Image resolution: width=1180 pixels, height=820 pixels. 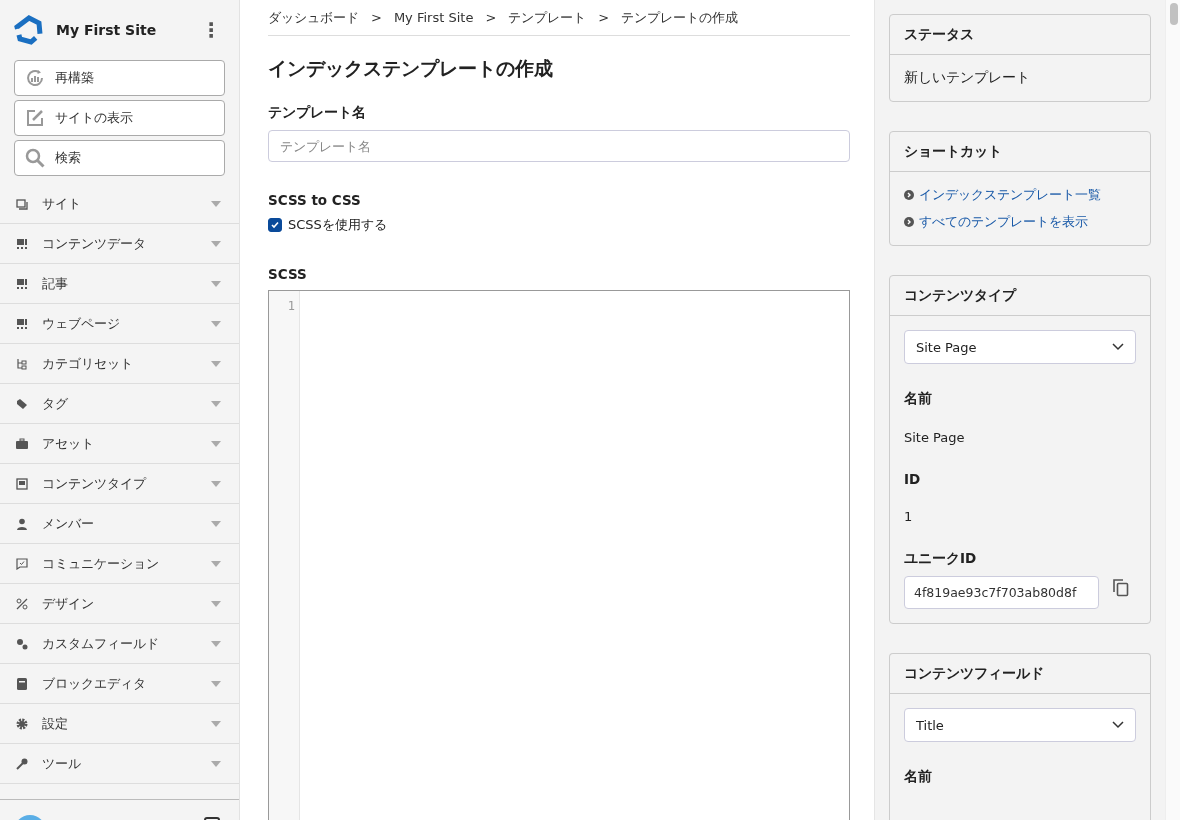 What do you see at coordinates (1020, 725) in the screenshot?
I see `content-field-select: Title` at bounding box center [1020, 725].